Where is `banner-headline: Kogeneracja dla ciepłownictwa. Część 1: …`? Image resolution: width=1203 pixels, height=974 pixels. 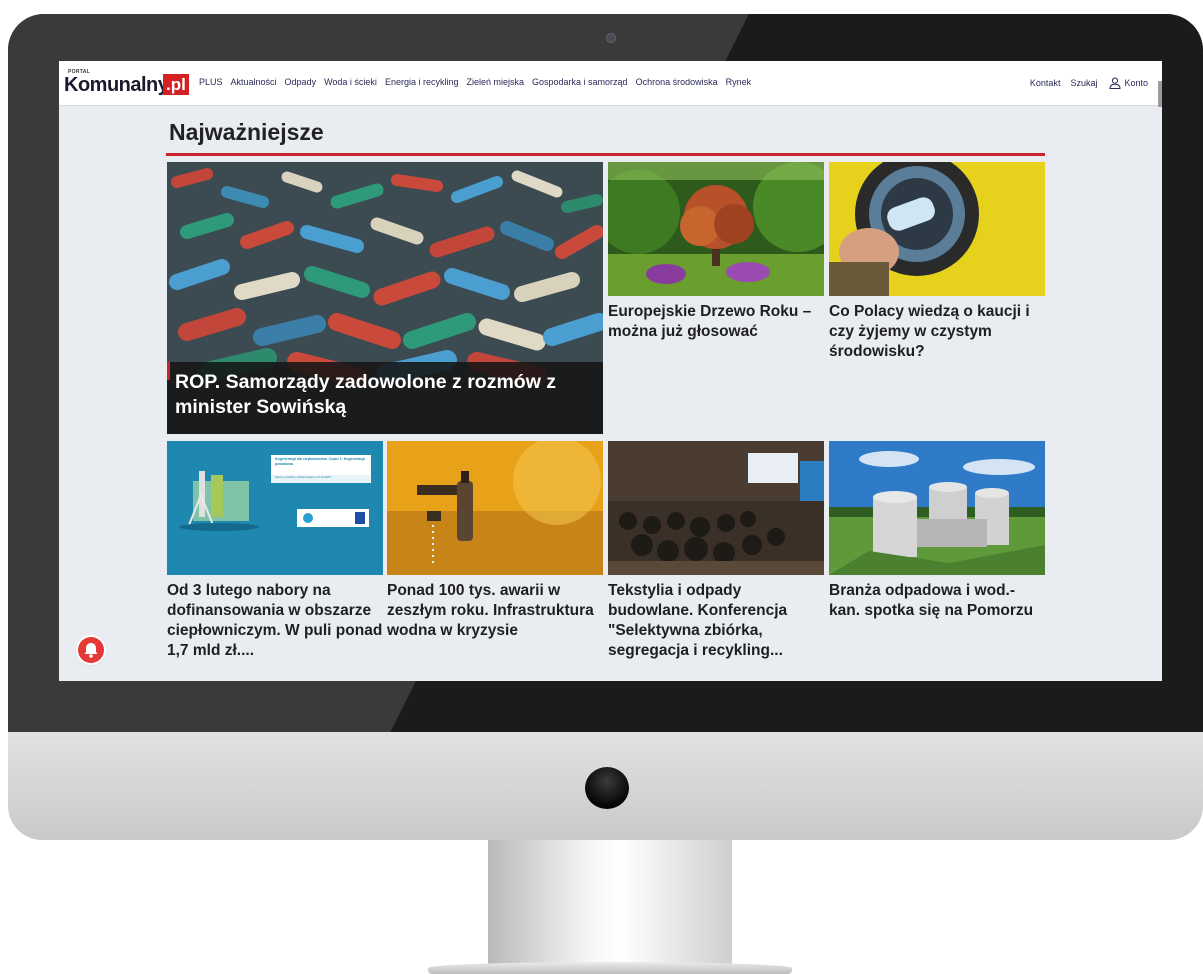 banner-headline: Kogeneracja dla ciepłownictwa. Część 1: … is located at coordinates (320, 461).